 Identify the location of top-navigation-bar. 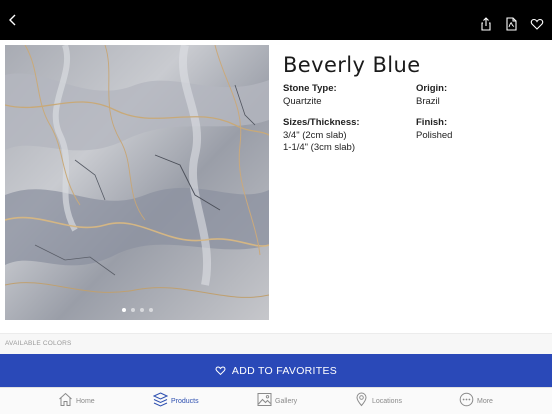
(276, 20).